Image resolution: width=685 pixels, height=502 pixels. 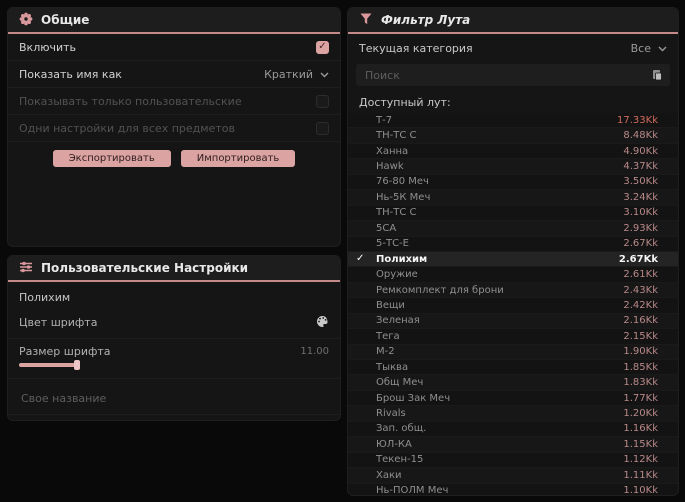 I want to click on item-value: 4.90Kk, so click(x=640, y=151).